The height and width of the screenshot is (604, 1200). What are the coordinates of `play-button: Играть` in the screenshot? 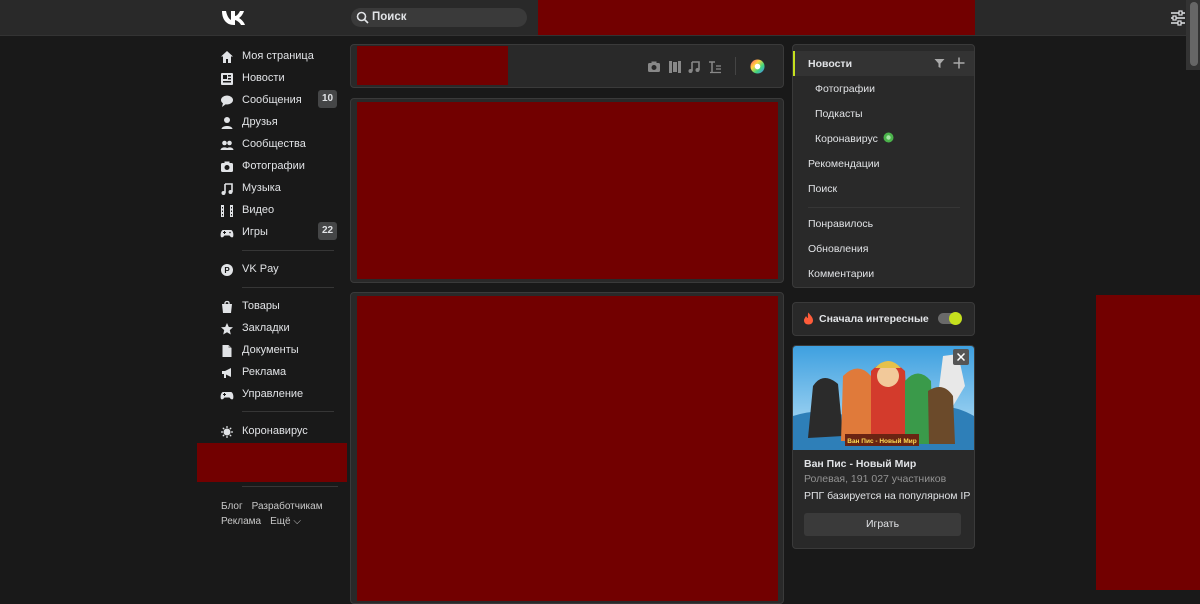 It's located at (882, 524).